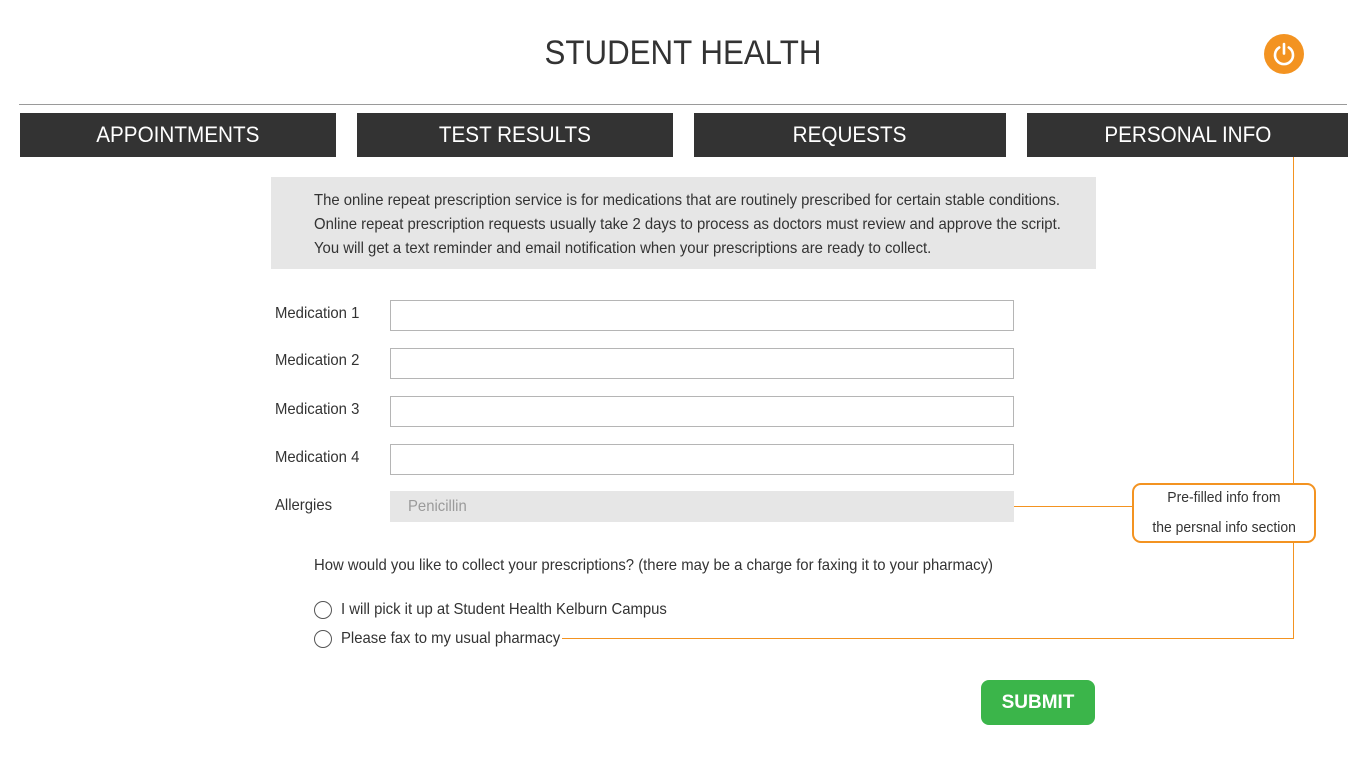 This screenshot has width=1366, height=768. I want to click on tab-label: APPOINTMENTS, so click(178, 134).